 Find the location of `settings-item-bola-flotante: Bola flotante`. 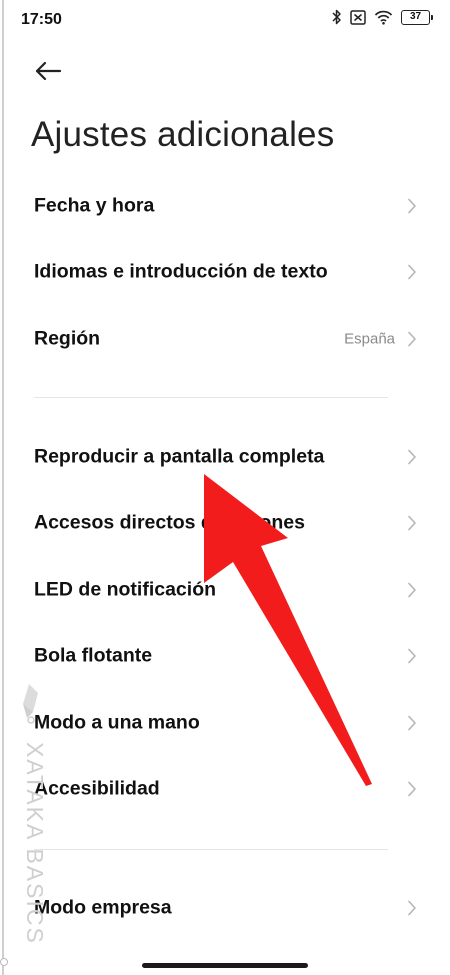

settings-item-bola-flotante: Bola flotante is located at coordinates (225, 656).